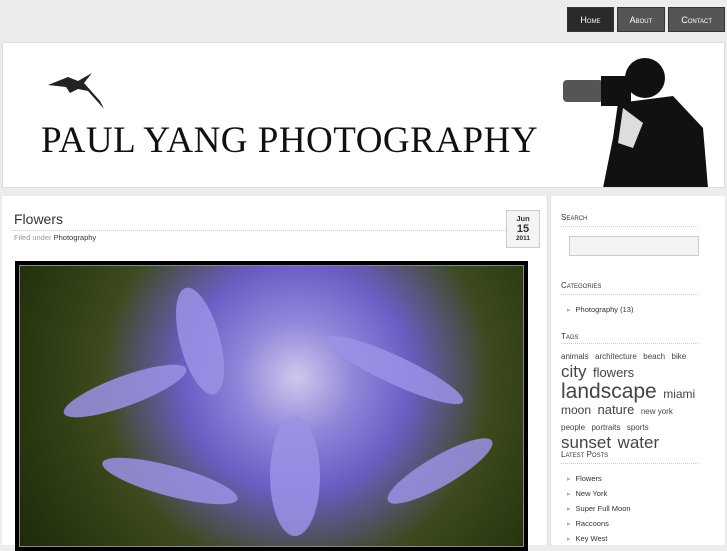  What do you see at coordinates (576, 410) in the screenshot?
I see `tag-link: moon` at bounding box center [576, 410].